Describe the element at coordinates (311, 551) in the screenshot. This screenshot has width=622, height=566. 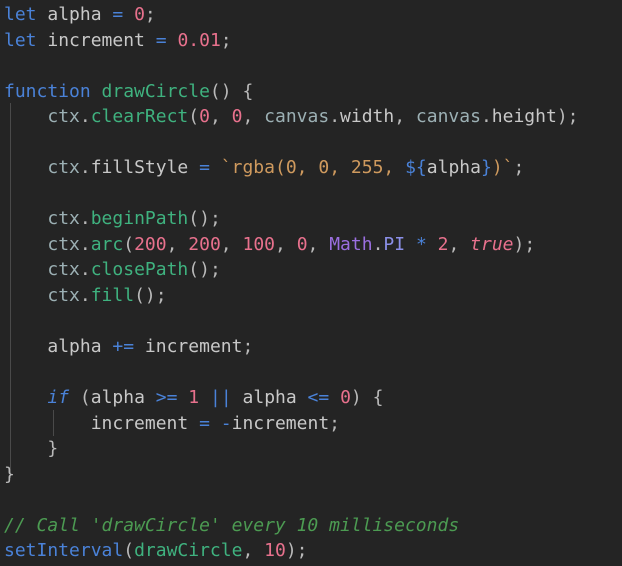
I see `code-line: setInterval(drawCircle, 10);` at that location.